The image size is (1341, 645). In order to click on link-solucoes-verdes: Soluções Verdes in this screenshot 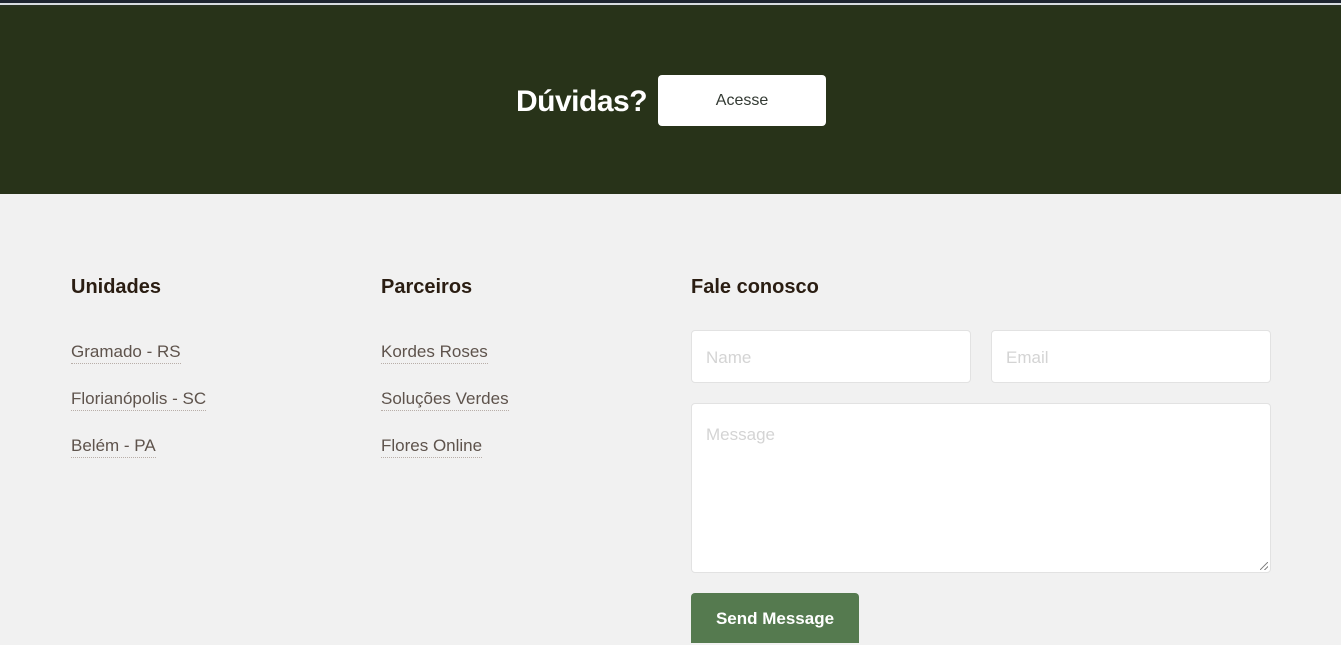, I will do `click(445, 400)`.